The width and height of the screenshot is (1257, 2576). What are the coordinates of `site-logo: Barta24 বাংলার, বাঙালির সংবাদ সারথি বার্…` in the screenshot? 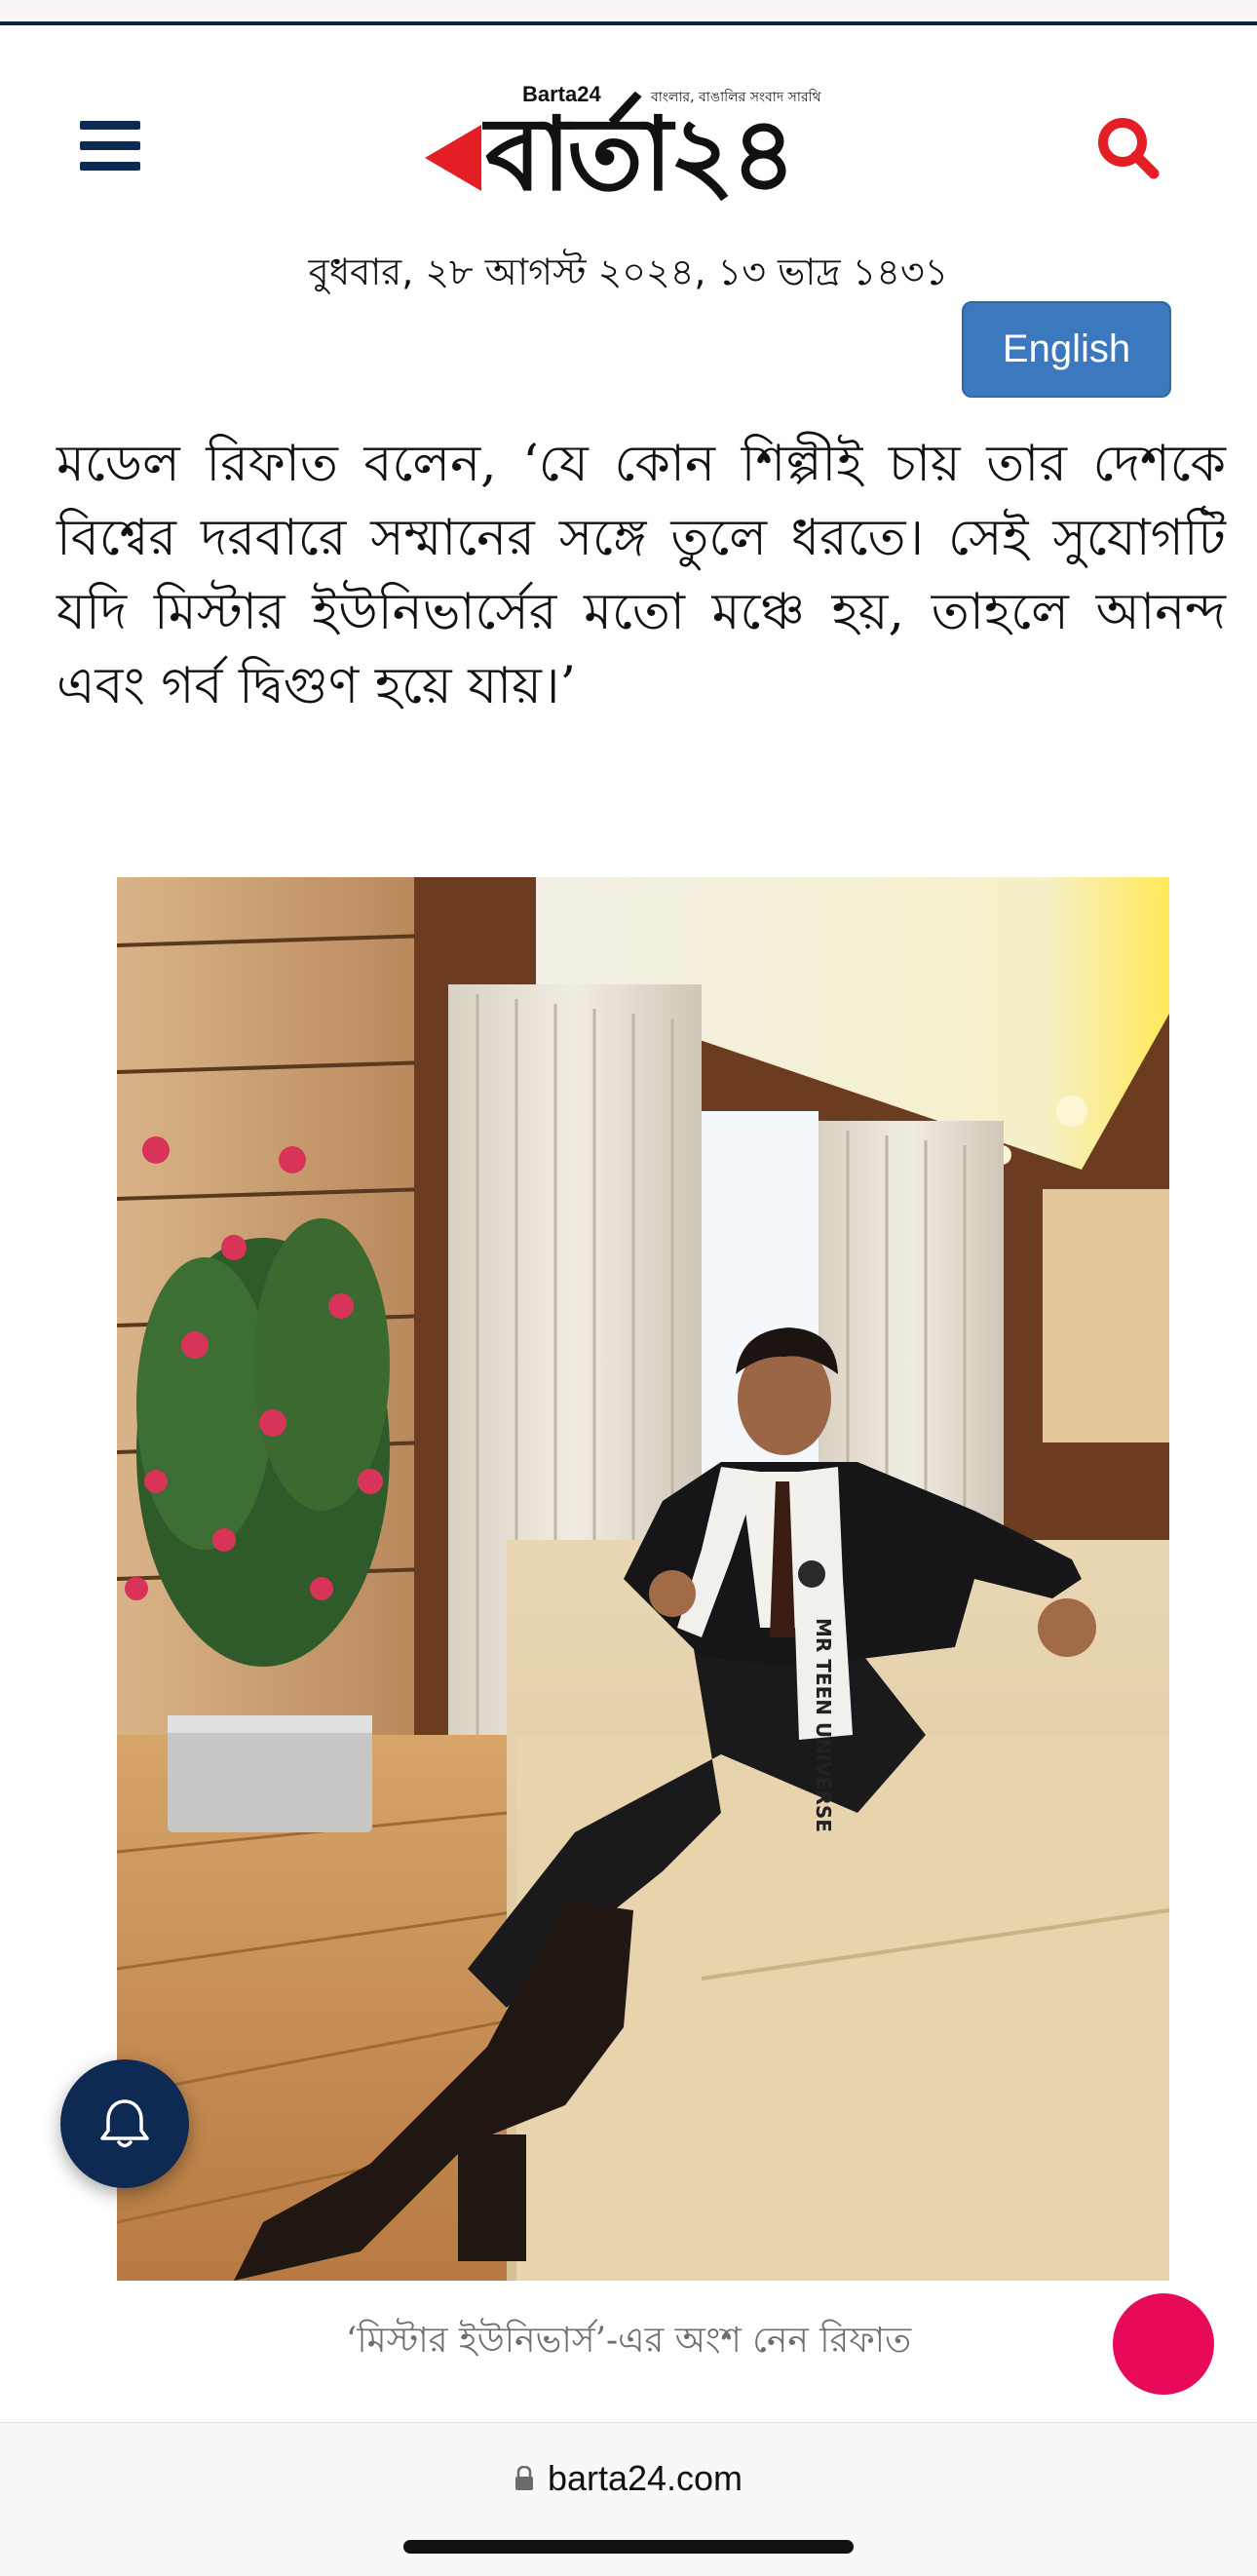 It's located at (630, 140).